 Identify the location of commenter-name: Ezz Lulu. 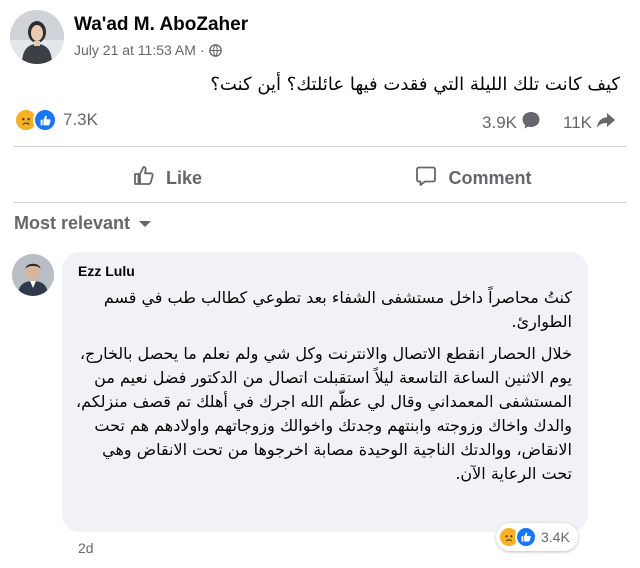
(106, 271).